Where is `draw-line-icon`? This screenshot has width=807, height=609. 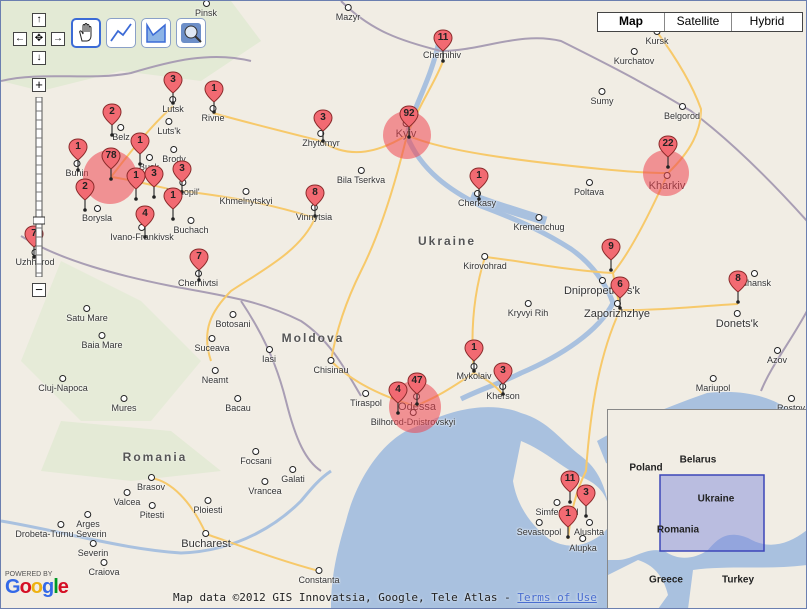
draw-line-icon is located at coordinates (121, 32).